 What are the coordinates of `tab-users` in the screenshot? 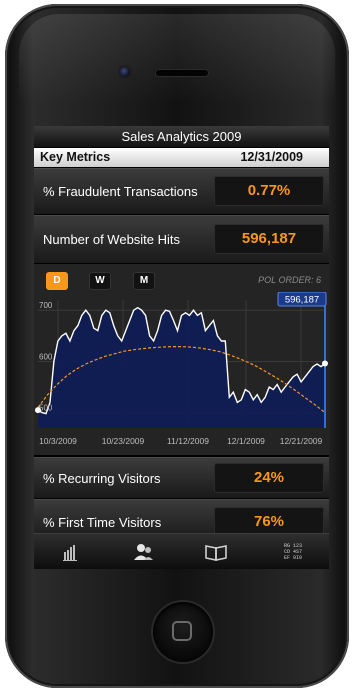 It's located at (143, 551).